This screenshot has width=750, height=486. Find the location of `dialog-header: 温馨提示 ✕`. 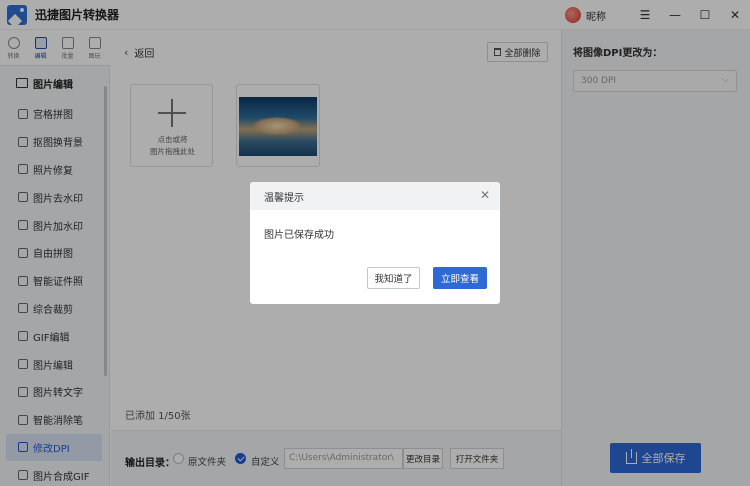

dialog-header: 温馨提示 ✕ is located at coordinates (375, 196).